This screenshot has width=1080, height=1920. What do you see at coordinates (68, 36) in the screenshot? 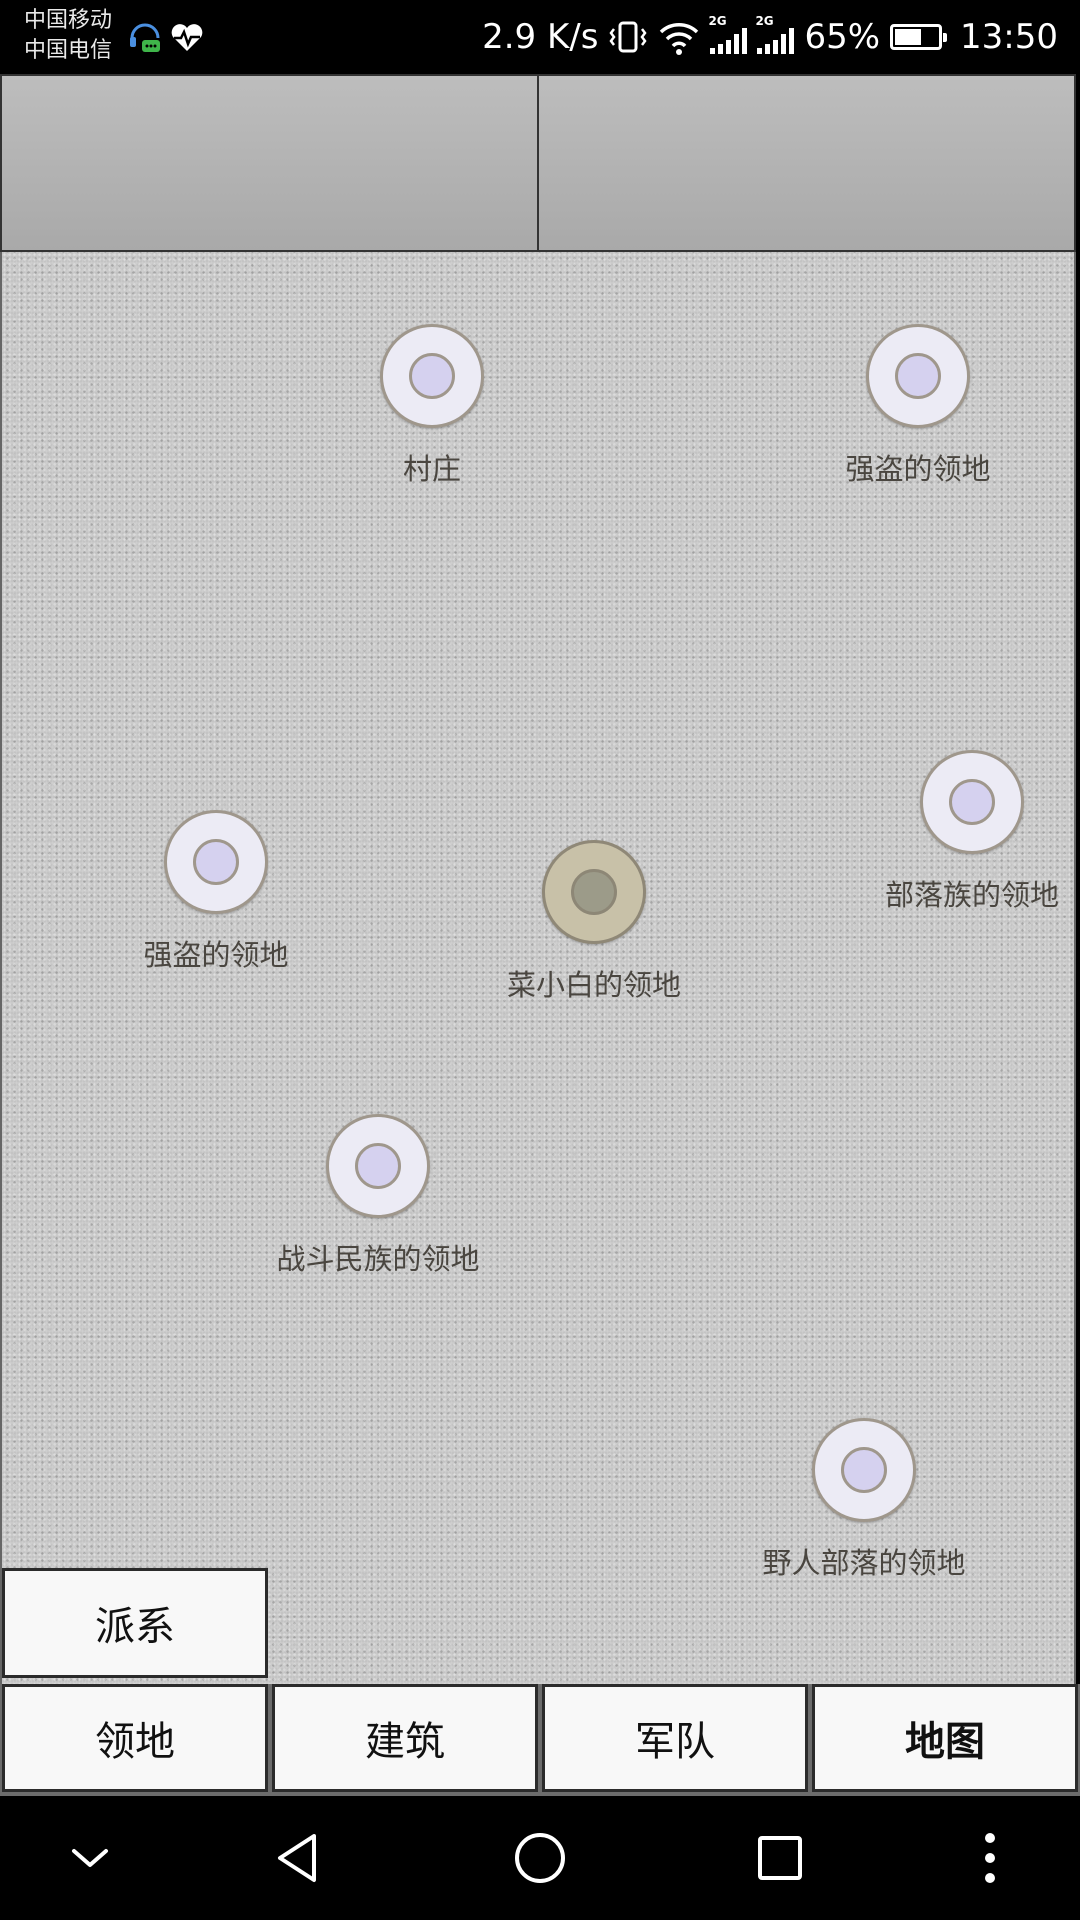
I see `carrier-info: 中国移动 中国电信` at bounding box center [68, 36].